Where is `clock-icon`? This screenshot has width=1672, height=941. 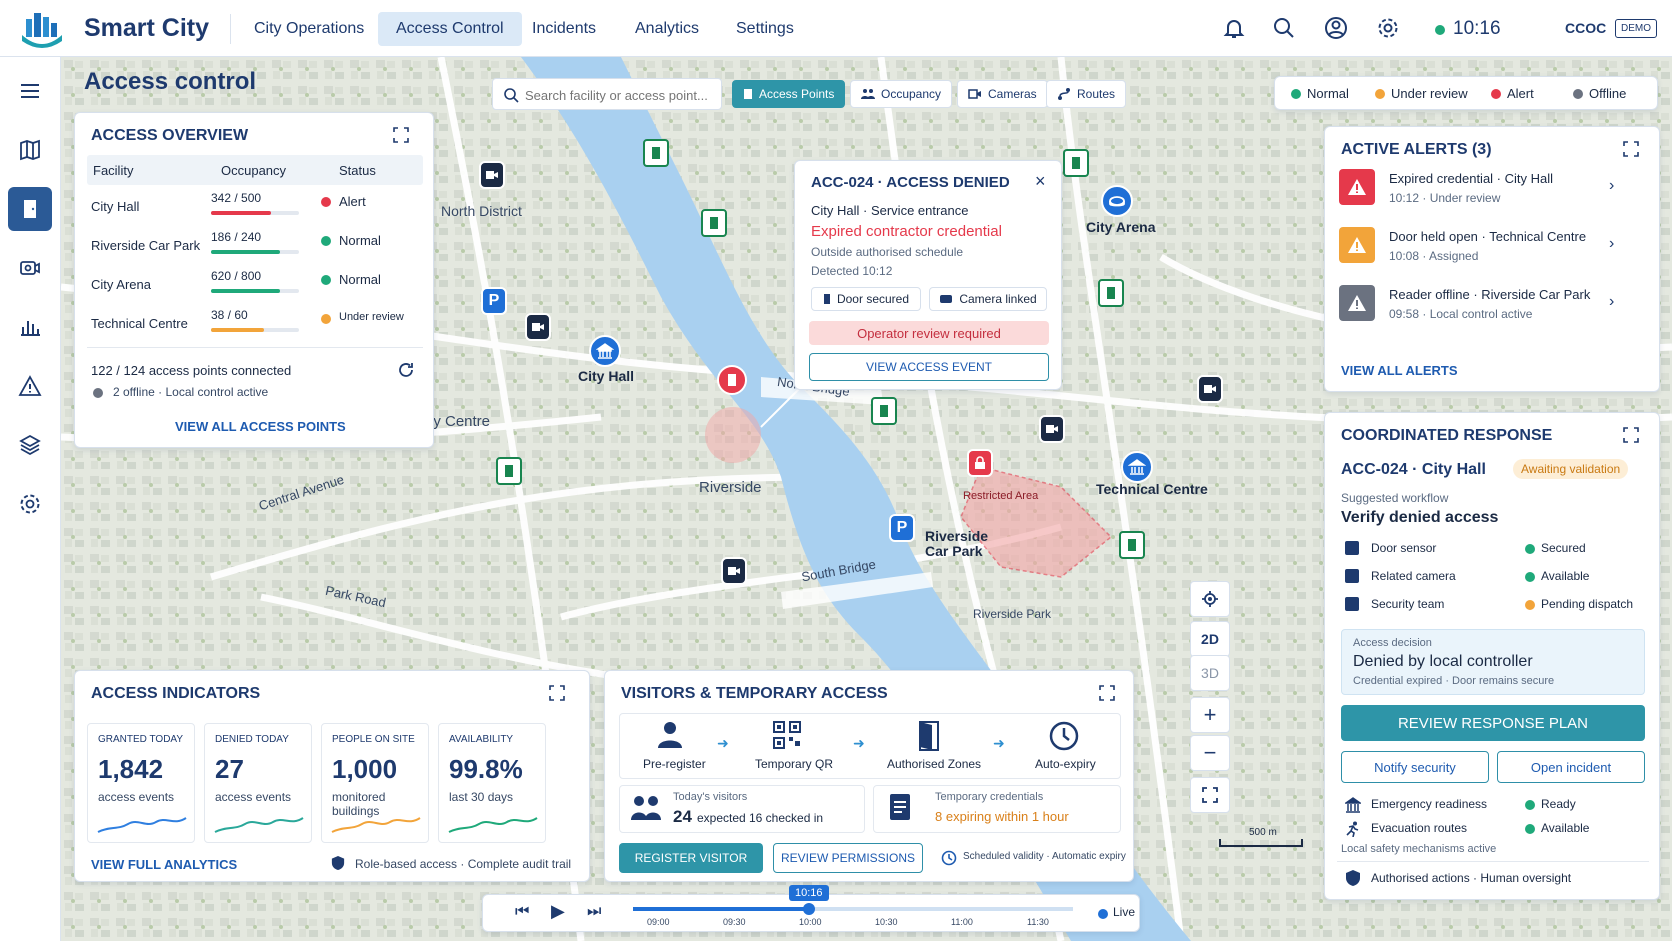
clock-icon is located at coordinates (1064, 736).